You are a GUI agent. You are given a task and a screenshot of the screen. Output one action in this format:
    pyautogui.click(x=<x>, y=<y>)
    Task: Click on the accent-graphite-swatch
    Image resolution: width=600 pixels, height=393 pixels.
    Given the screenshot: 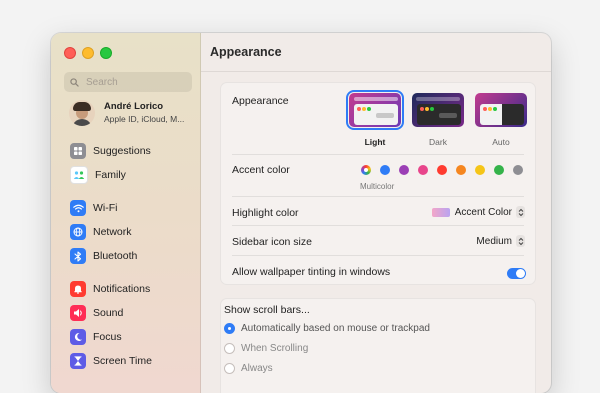 What is the action you would take?
    pyautogui.click(x=518, y=170)
    